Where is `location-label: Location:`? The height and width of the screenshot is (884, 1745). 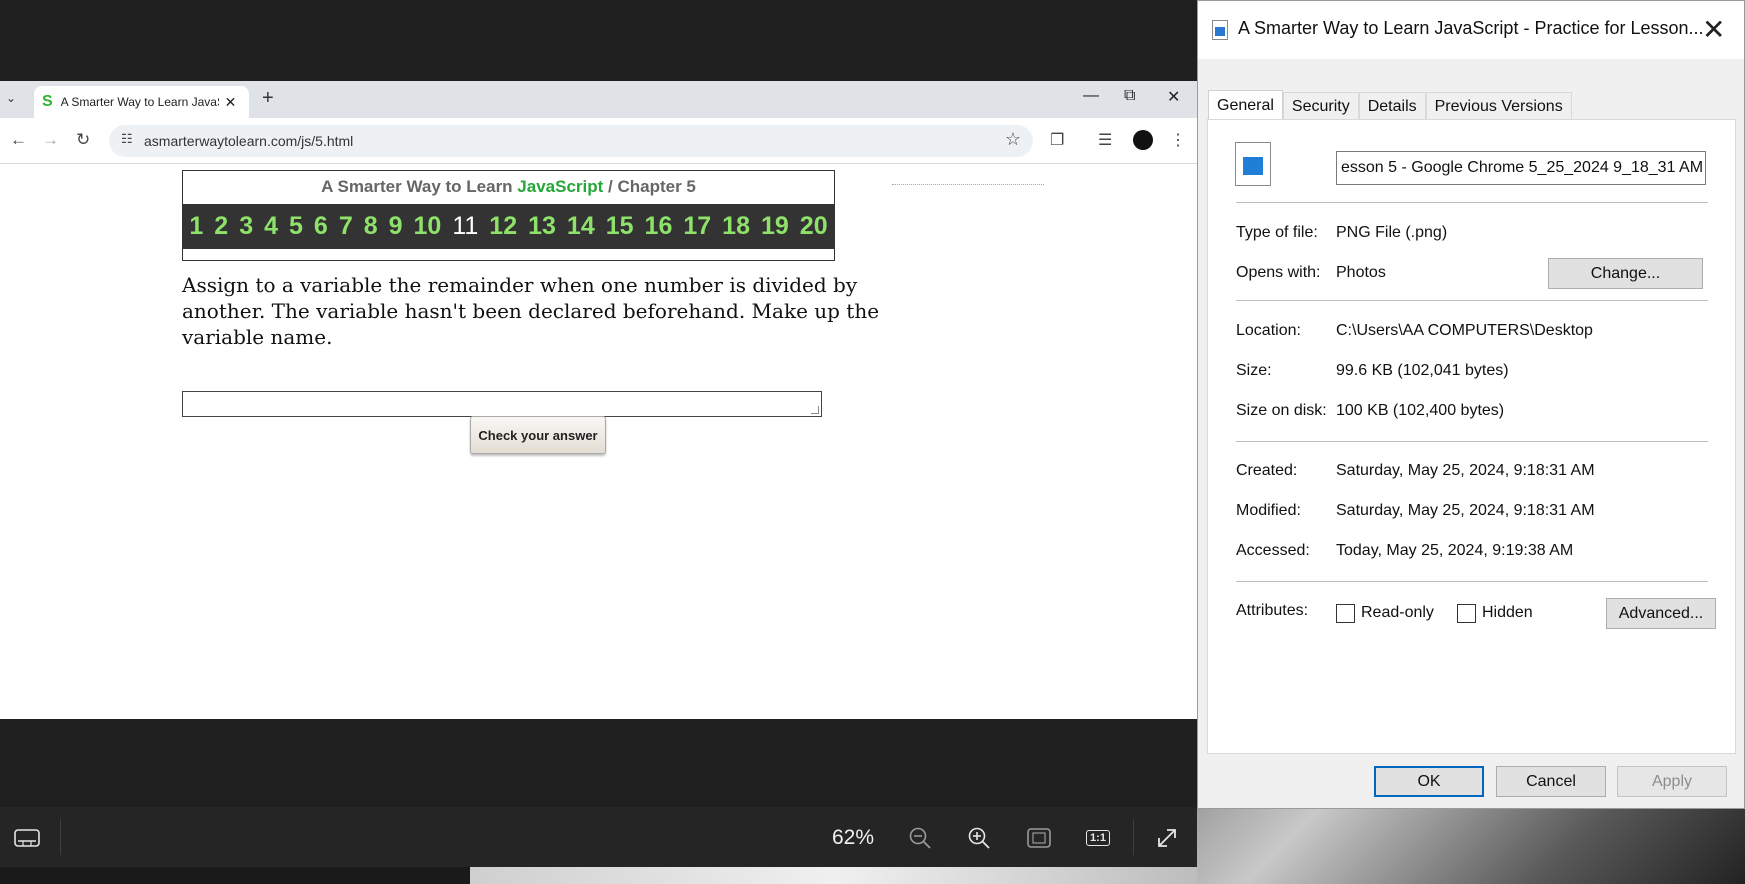
location-label: Location: is located at coordinates (1268, 330).